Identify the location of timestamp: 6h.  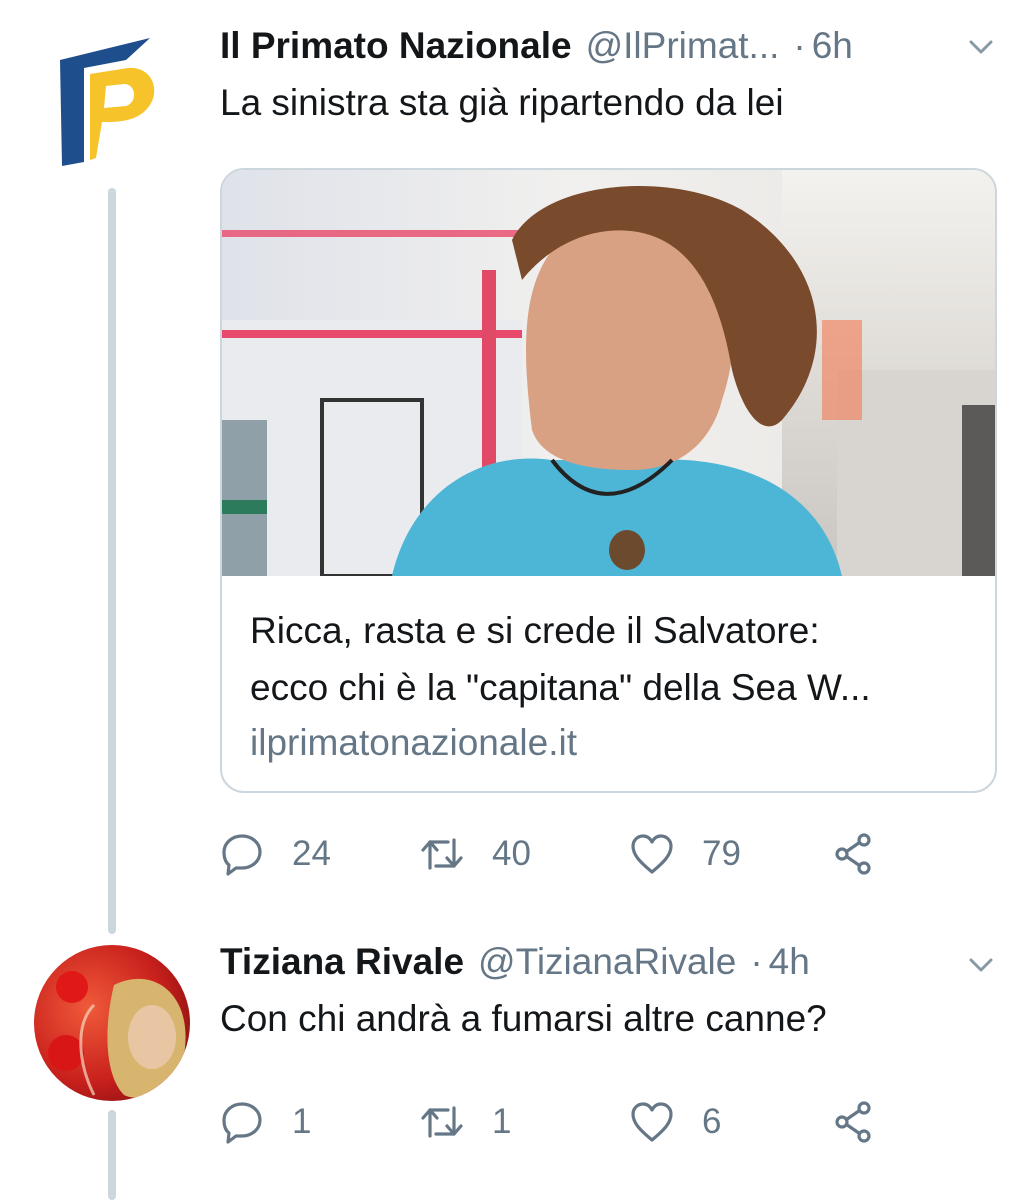
(832, 46).